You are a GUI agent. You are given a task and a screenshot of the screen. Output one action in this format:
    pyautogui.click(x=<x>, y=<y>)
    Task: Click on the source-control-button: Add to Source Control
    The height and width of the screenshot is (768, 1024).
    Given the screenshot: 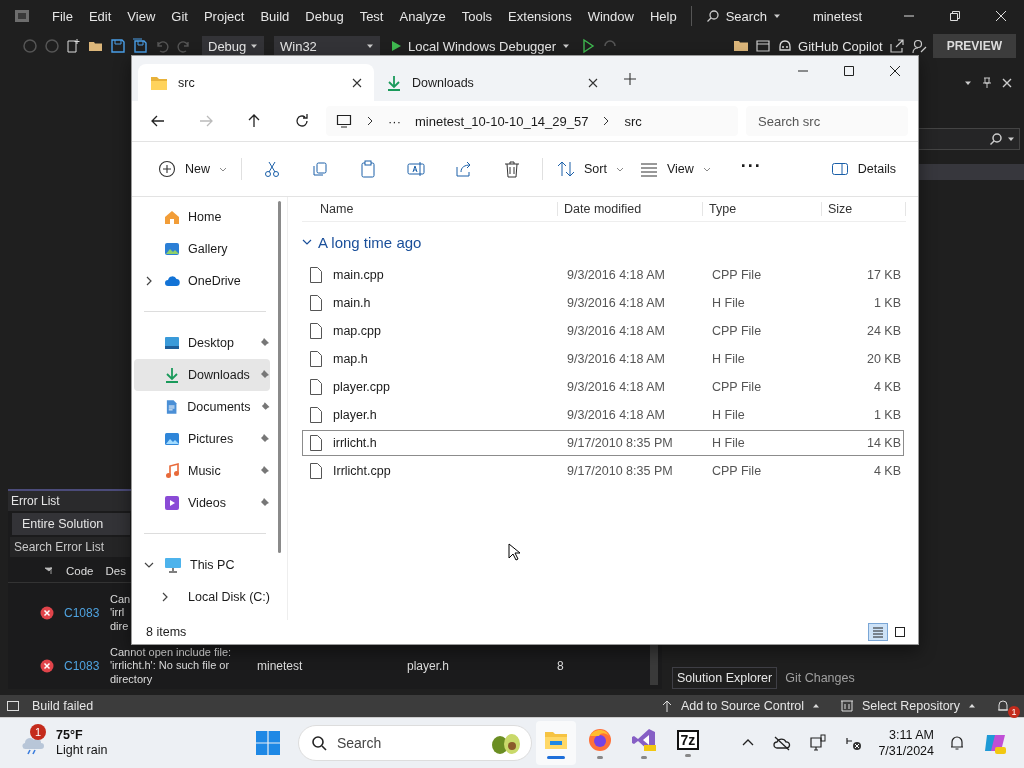 What is the action you would take?
    pyautogui.click(x=741, y=706)
    